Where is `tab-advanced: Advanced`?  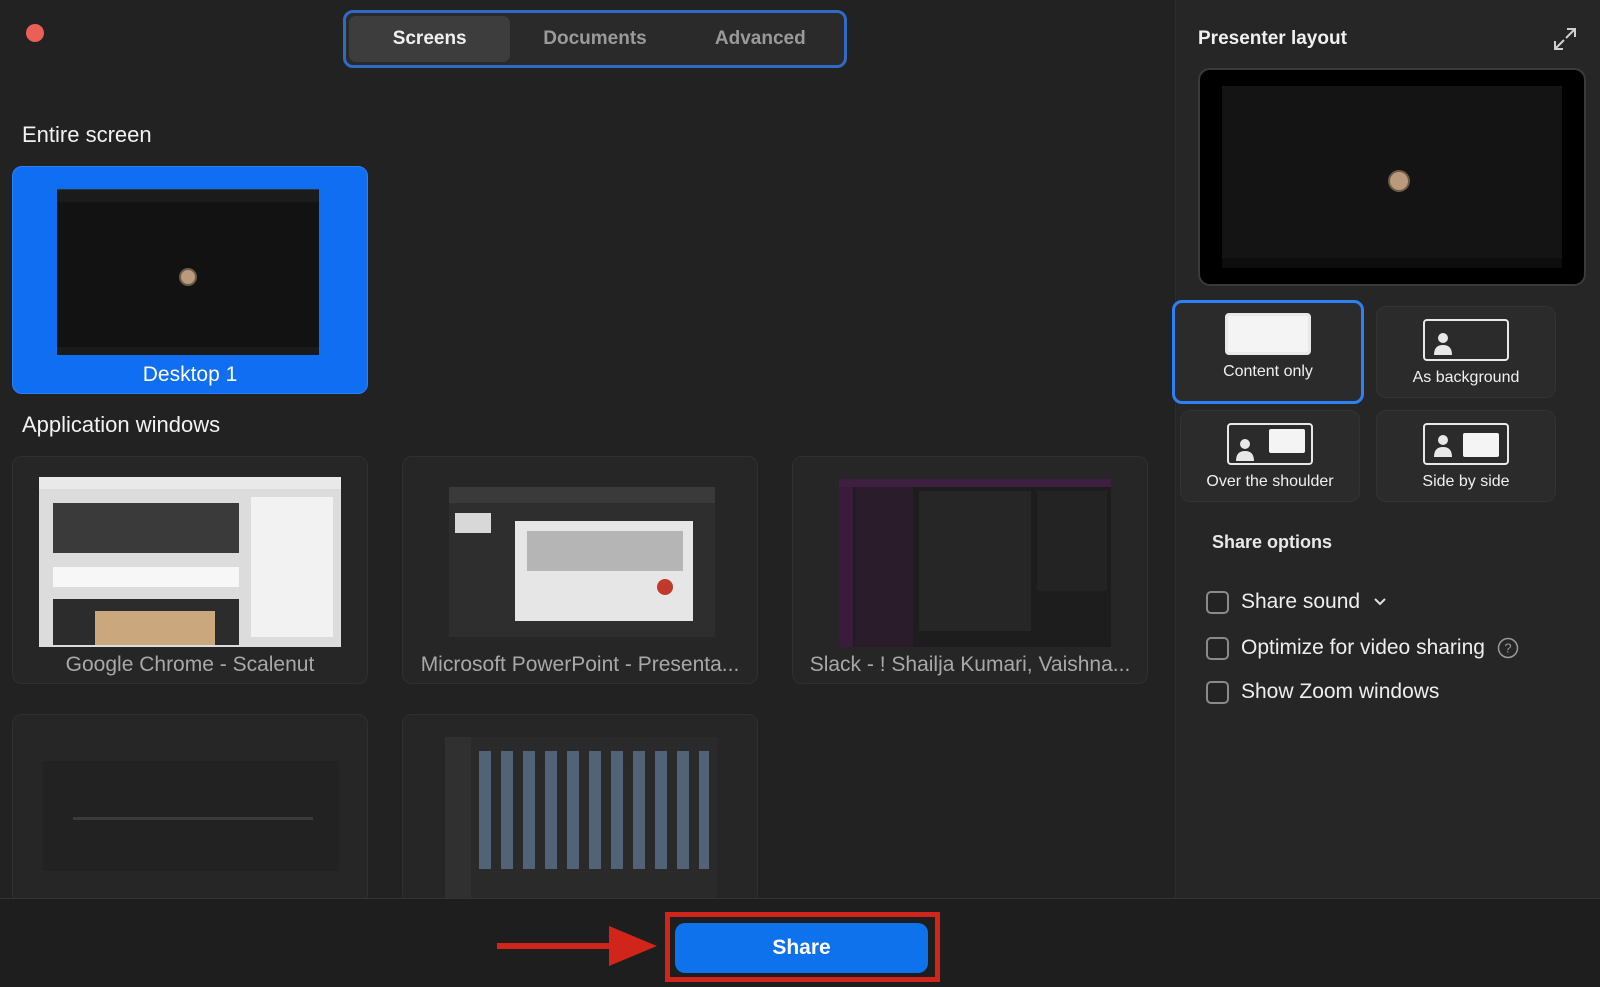
tab-advanced: Advanced is located at coordinates (760, 39).